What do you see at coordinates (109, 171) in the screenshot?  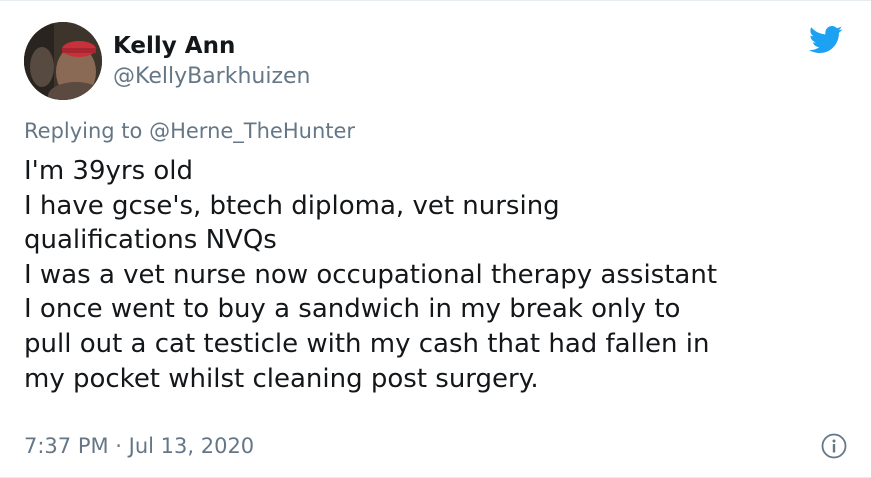 I see `tweet-body-line: I'm 39yrs old` at bounding box center [109, 171].